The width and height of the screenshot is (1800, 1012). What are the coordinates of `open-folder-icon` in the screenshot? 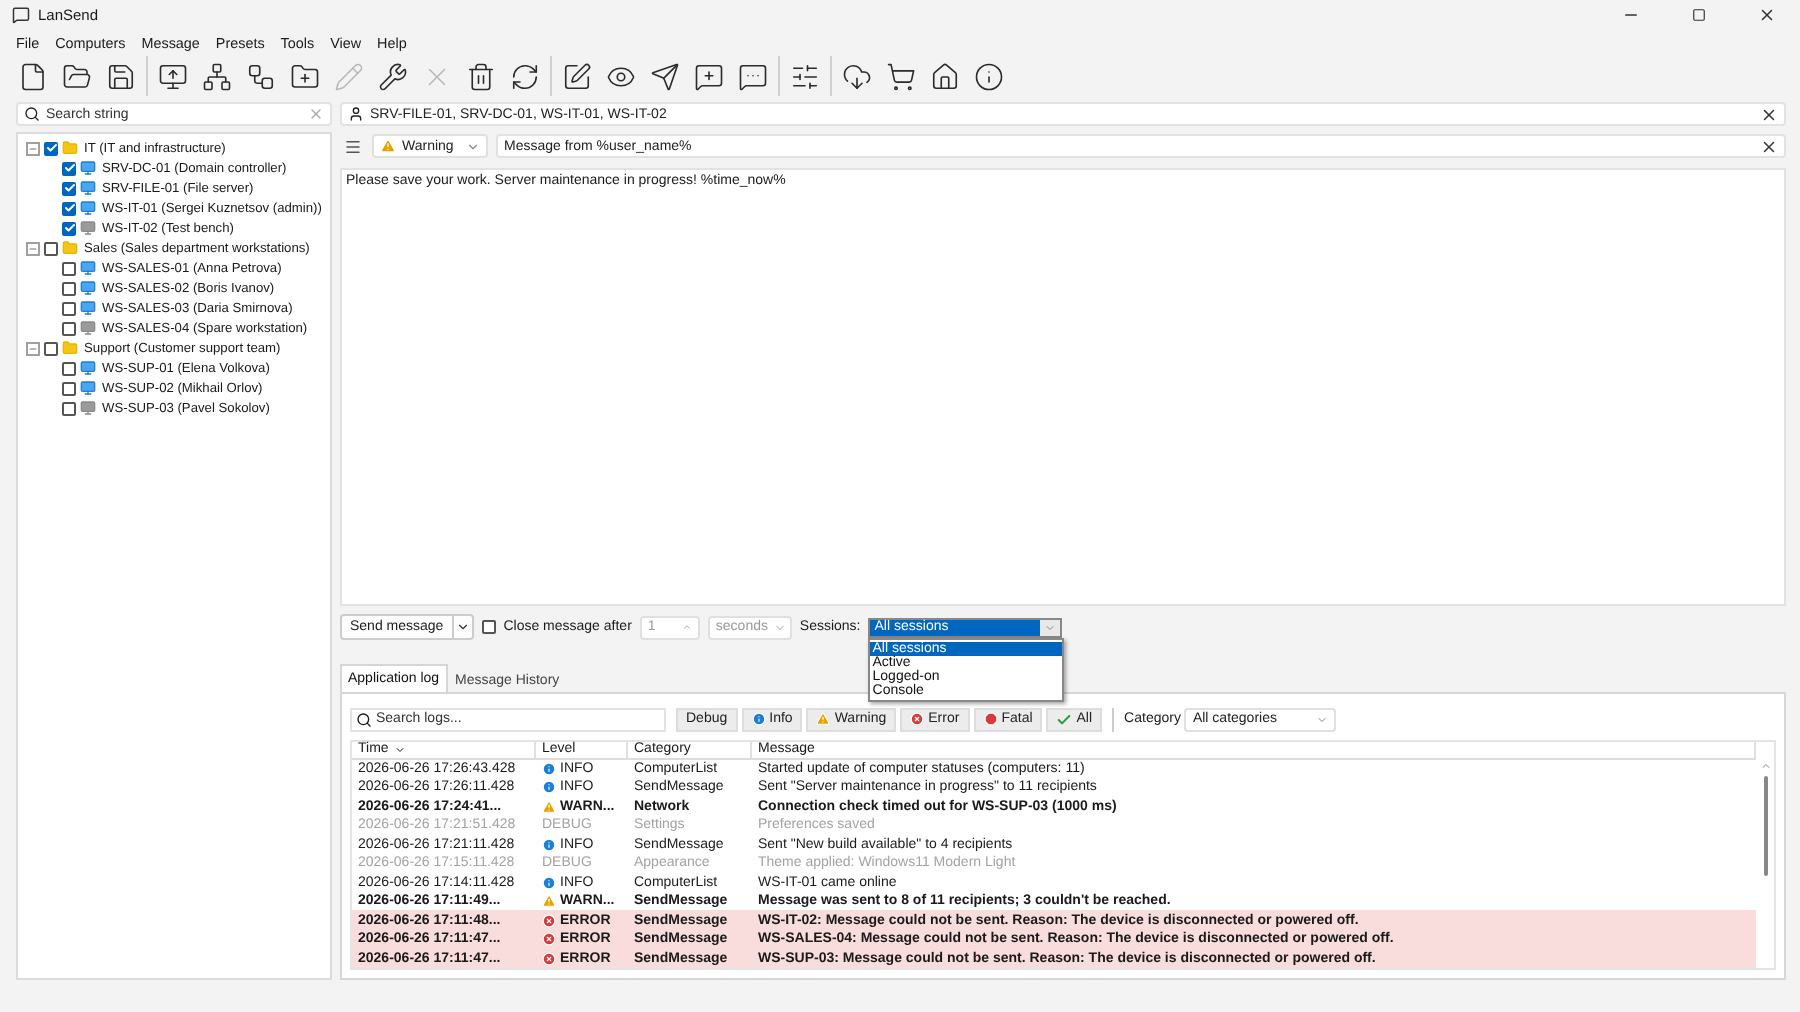 It's located at (77, 76).